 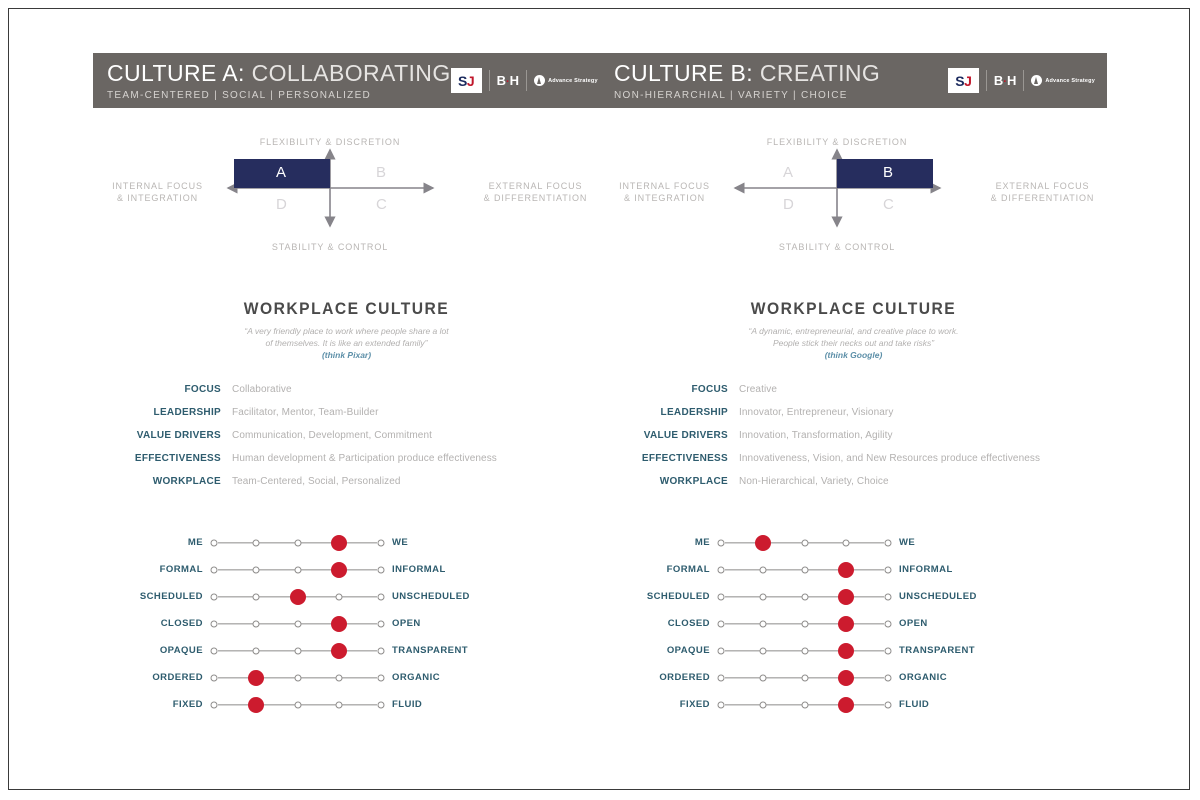 I want to click on slider-row-fixed-fluid: FIXED FLUID, so click(x=853, y=704).